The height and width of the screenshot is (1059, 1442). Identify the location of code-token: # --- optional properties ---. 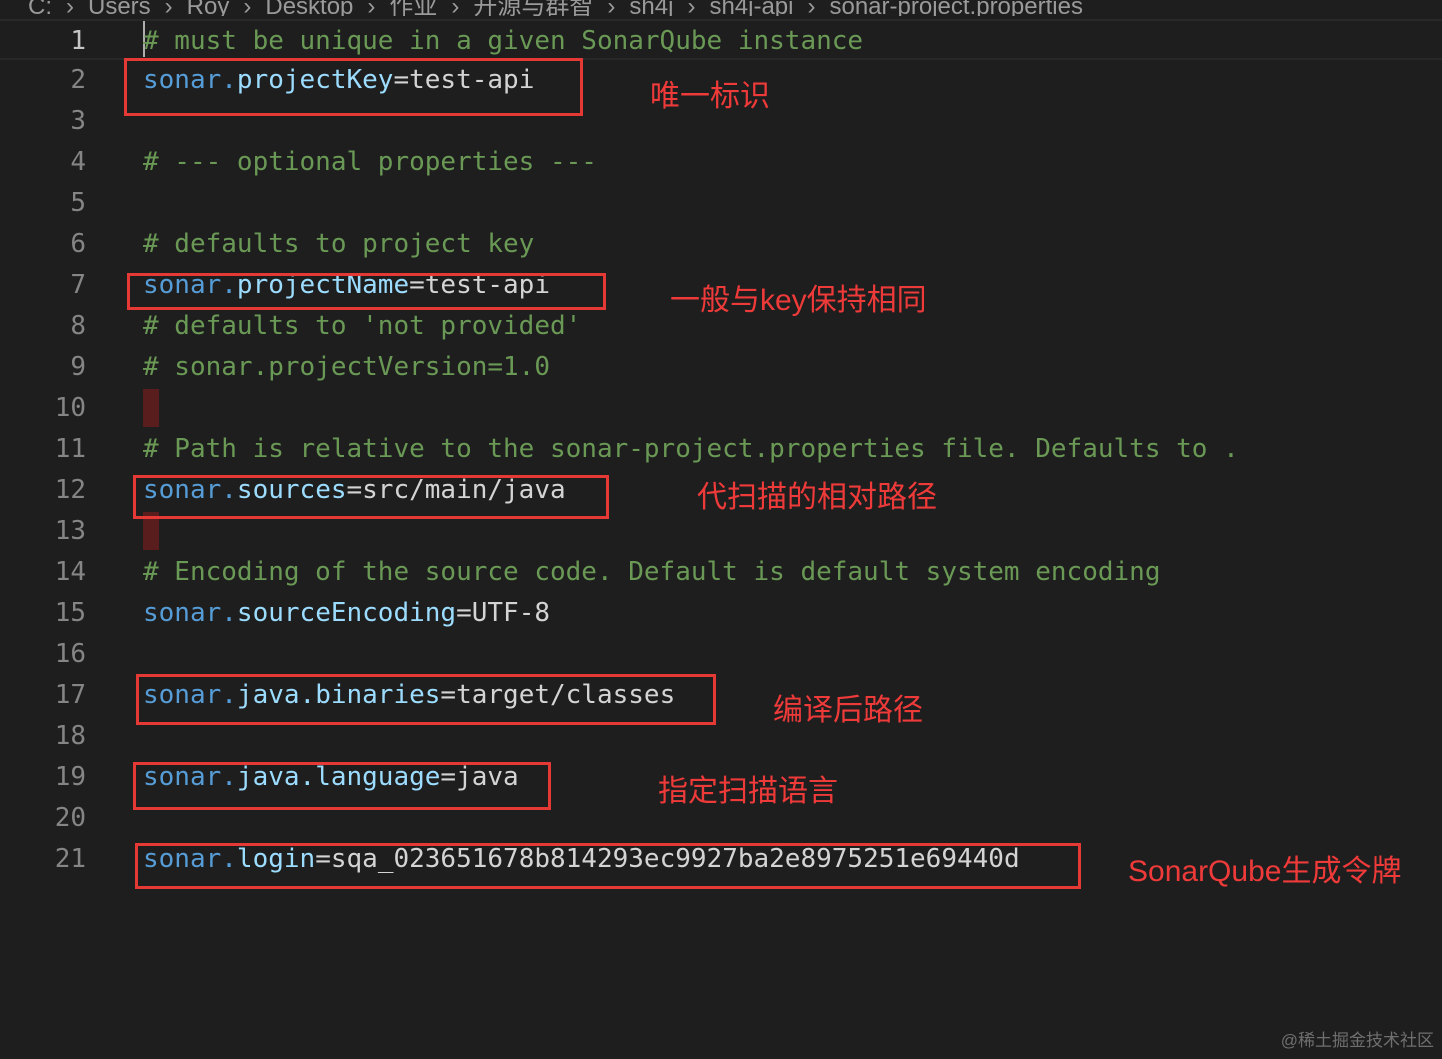
(370, 162).